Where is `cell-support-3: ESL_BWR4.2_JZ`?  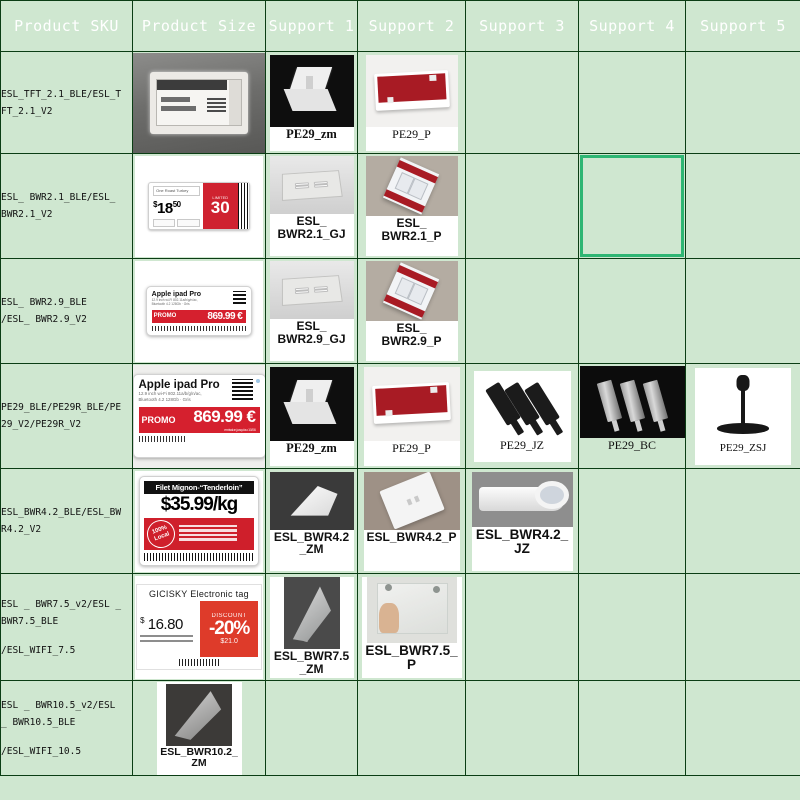
cell-support-3: ESL_BWR4.2_JZ is located at coordinates (522, 521).